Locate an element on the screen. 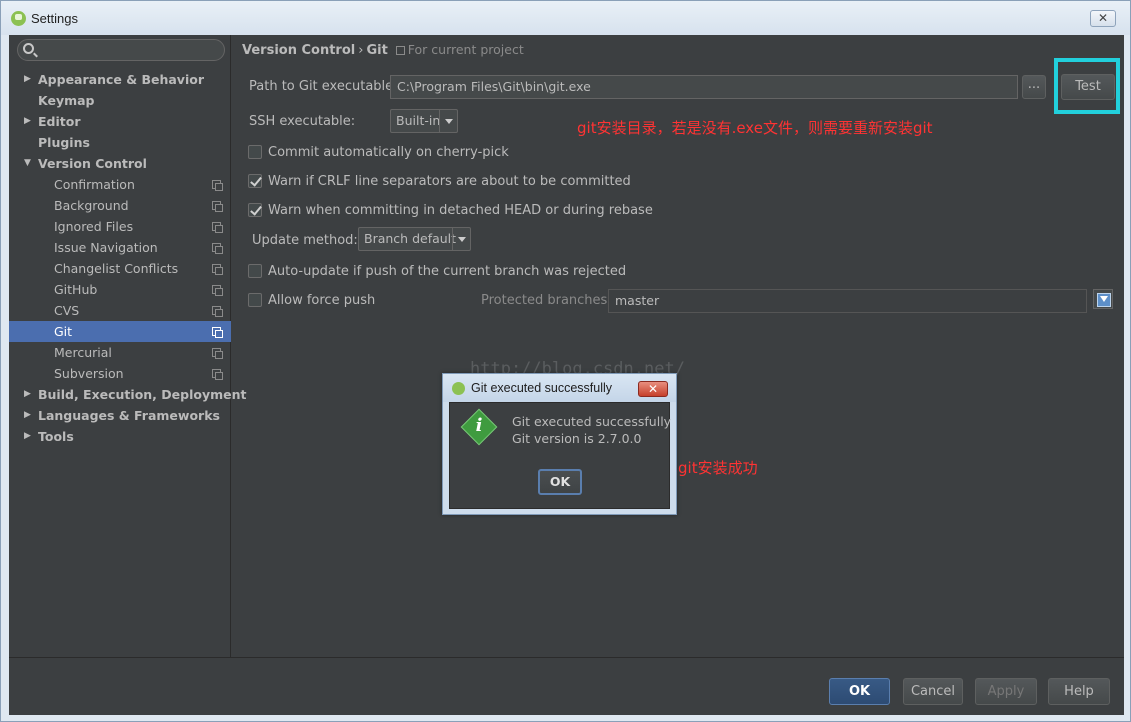 The image size is (1131, 722). sidebar-item-confirmation: Confirmation is located at coordinates (120, 184).